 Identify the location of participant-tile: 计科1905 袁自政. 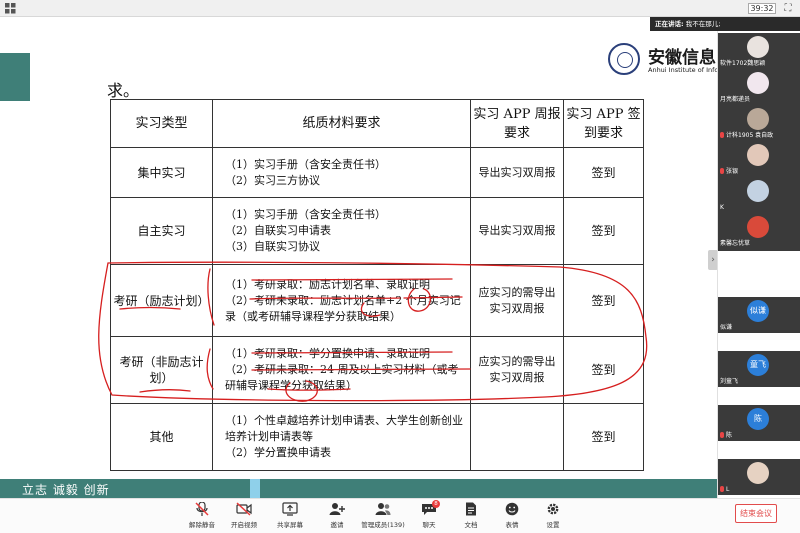
(759, 123).